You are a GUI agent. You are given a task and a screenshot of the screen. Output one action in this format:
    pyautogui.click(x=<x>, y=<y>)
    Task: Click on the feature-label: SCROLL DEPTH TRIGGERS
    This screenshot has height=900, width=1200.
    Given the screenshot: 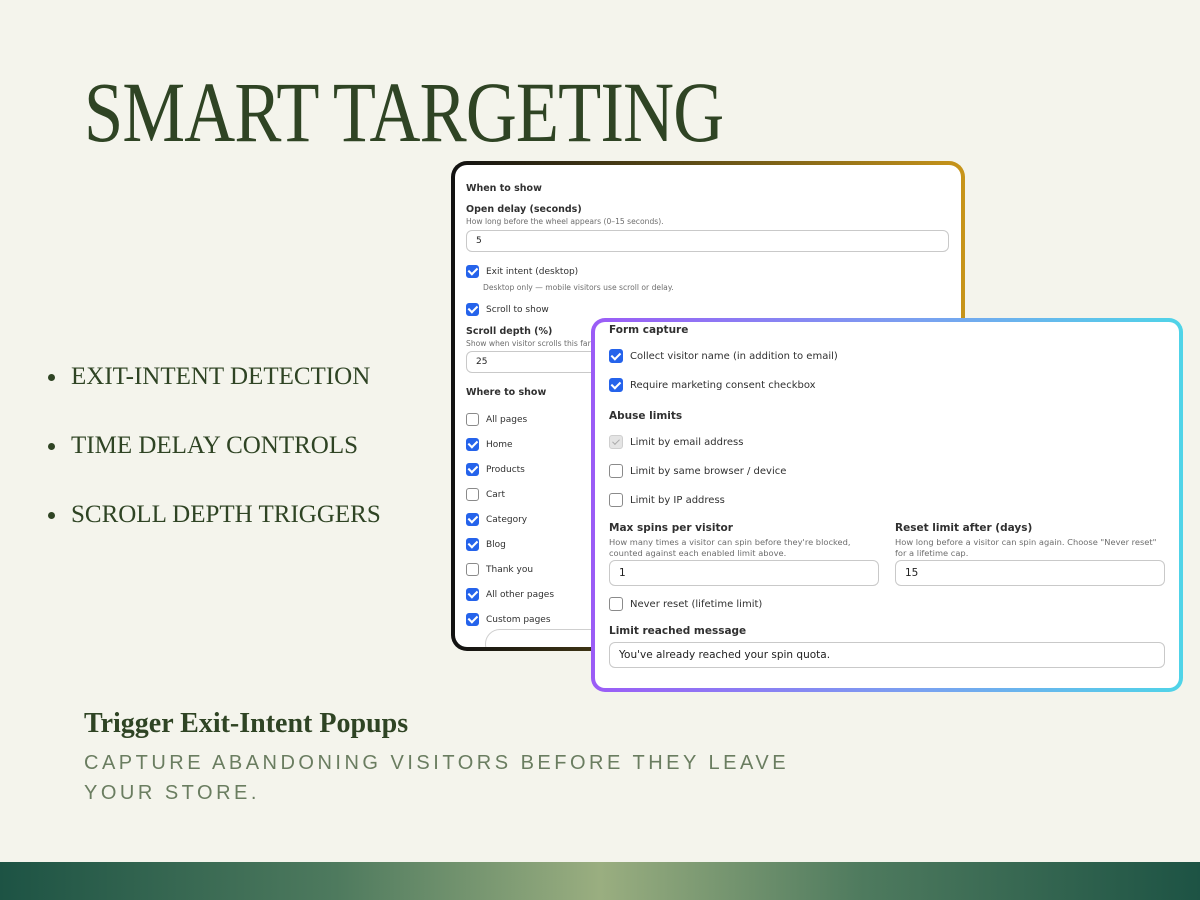 What is the action you would take?
    pyautogui.click(x=226, y=514)
    